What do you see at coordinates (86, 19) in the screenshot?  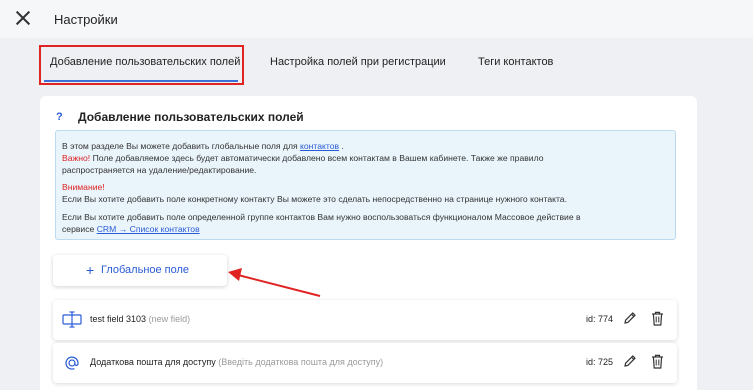 I see `page-title: Настройки` at bounding box center [86, 19].